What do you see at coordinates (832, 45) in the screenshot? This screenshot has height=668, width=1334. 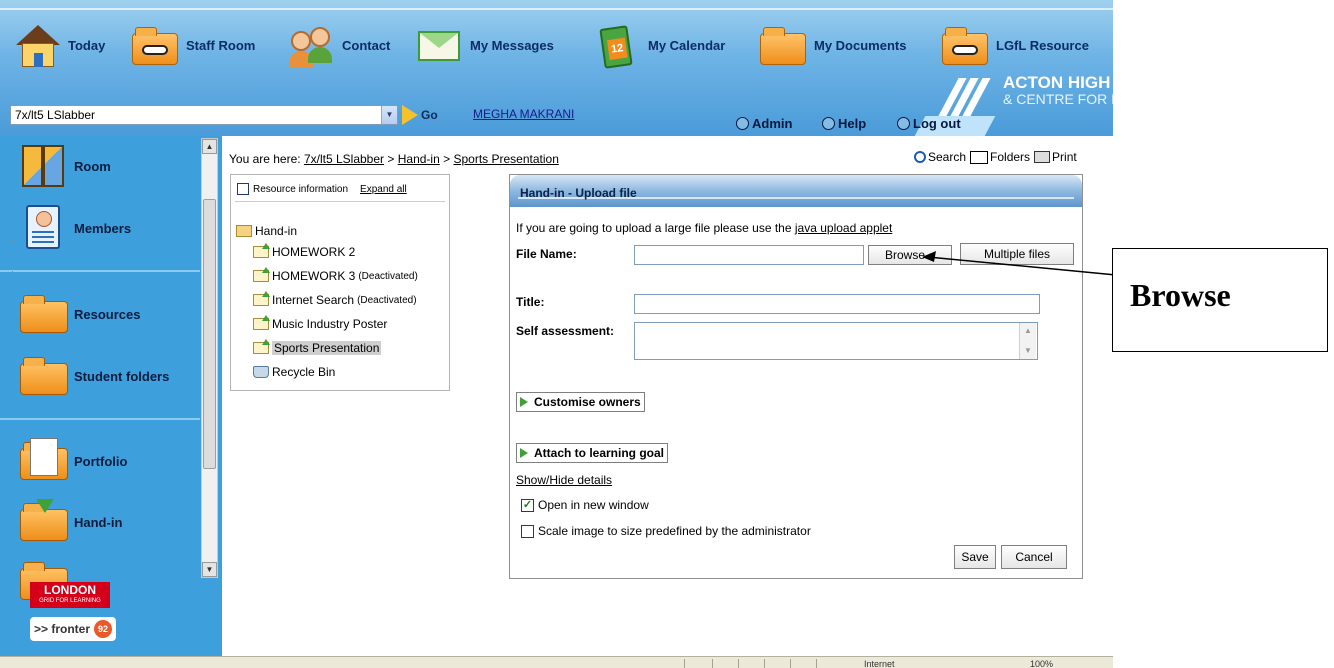 I see `nav-my-documents: My Documents` at bounding box center [832, 45].